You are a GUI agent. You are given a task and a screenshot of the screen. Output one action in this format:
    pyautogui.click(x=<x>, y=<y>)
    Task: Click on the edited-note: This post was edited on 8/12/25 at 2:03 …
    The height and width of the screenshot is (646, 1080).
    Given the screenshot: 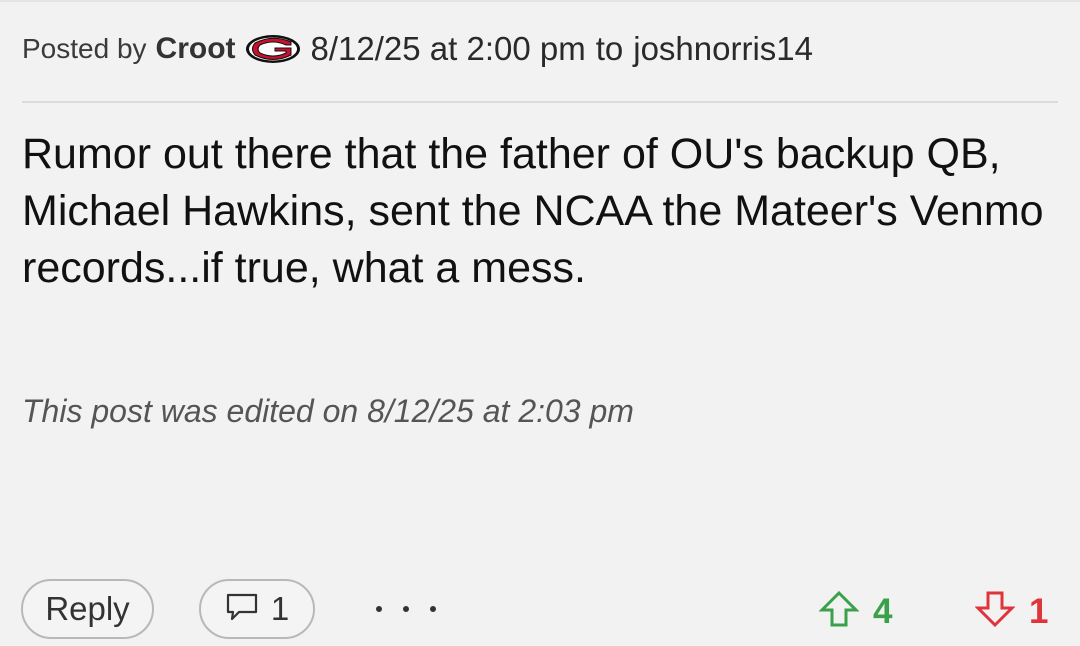 What is the action you would take?
    pyautogui.click(x=328, y=411)
    